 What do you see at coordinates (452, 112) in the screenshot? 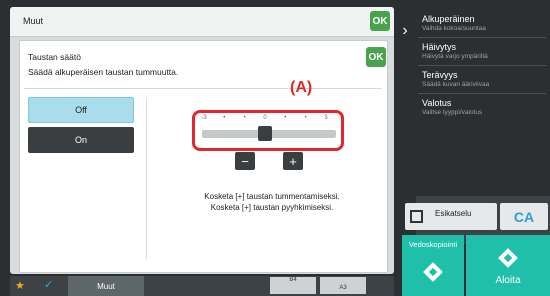
I see `side-item-subtitle: Valitse tyyppi/valotus` at bounding box center [452, 112].